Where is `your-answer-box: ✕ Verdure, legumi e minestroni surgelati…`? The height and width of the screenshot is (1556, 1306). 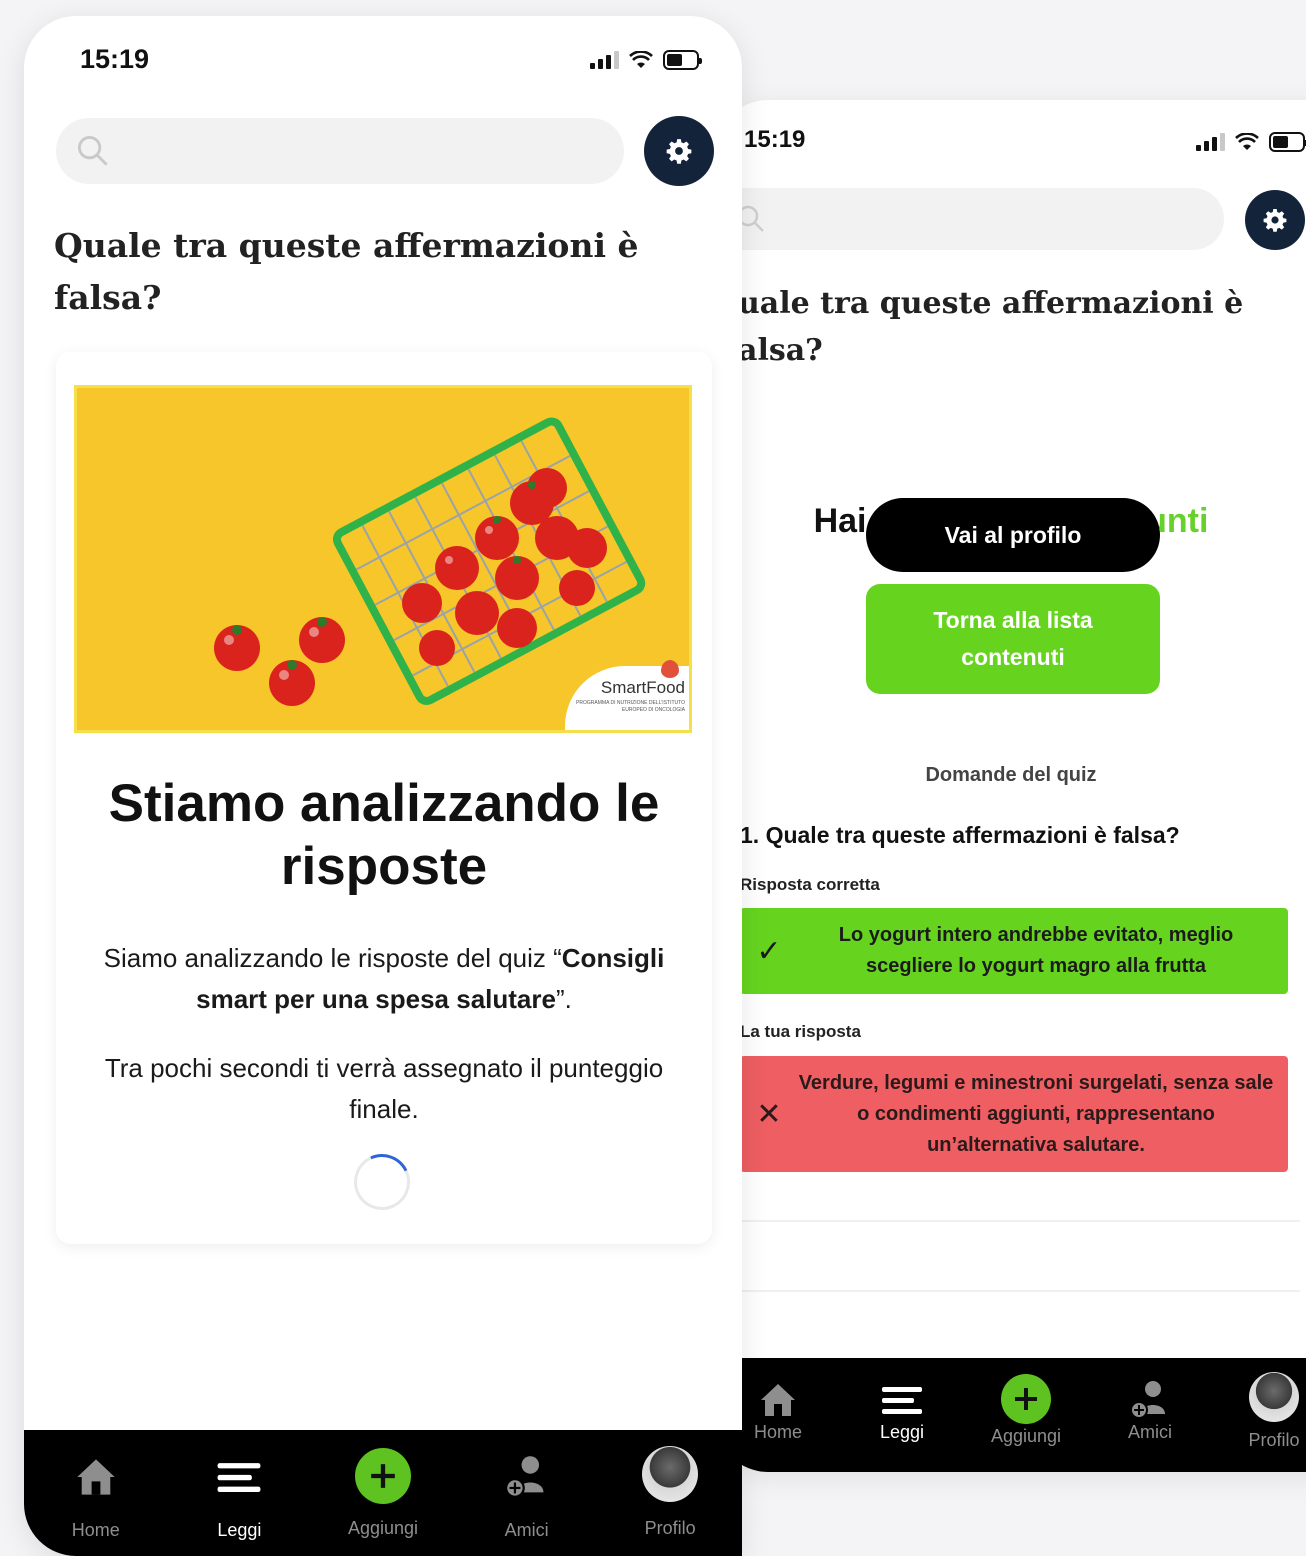
your-answer-box: ✕ Verdure, legumi e minestroni surgelati… is located at coordinates (1014, 1114).